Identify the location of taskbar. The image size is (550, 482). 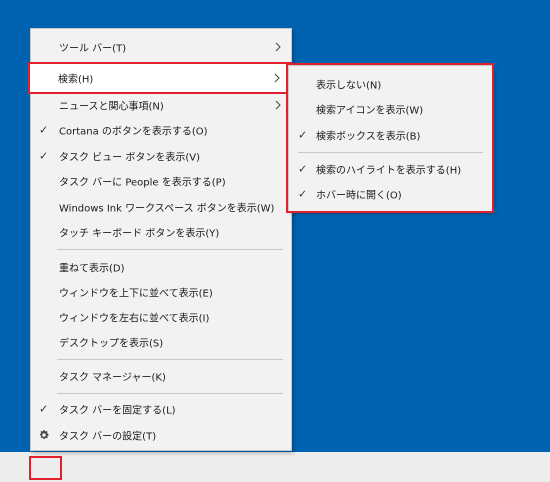
(275, 467).